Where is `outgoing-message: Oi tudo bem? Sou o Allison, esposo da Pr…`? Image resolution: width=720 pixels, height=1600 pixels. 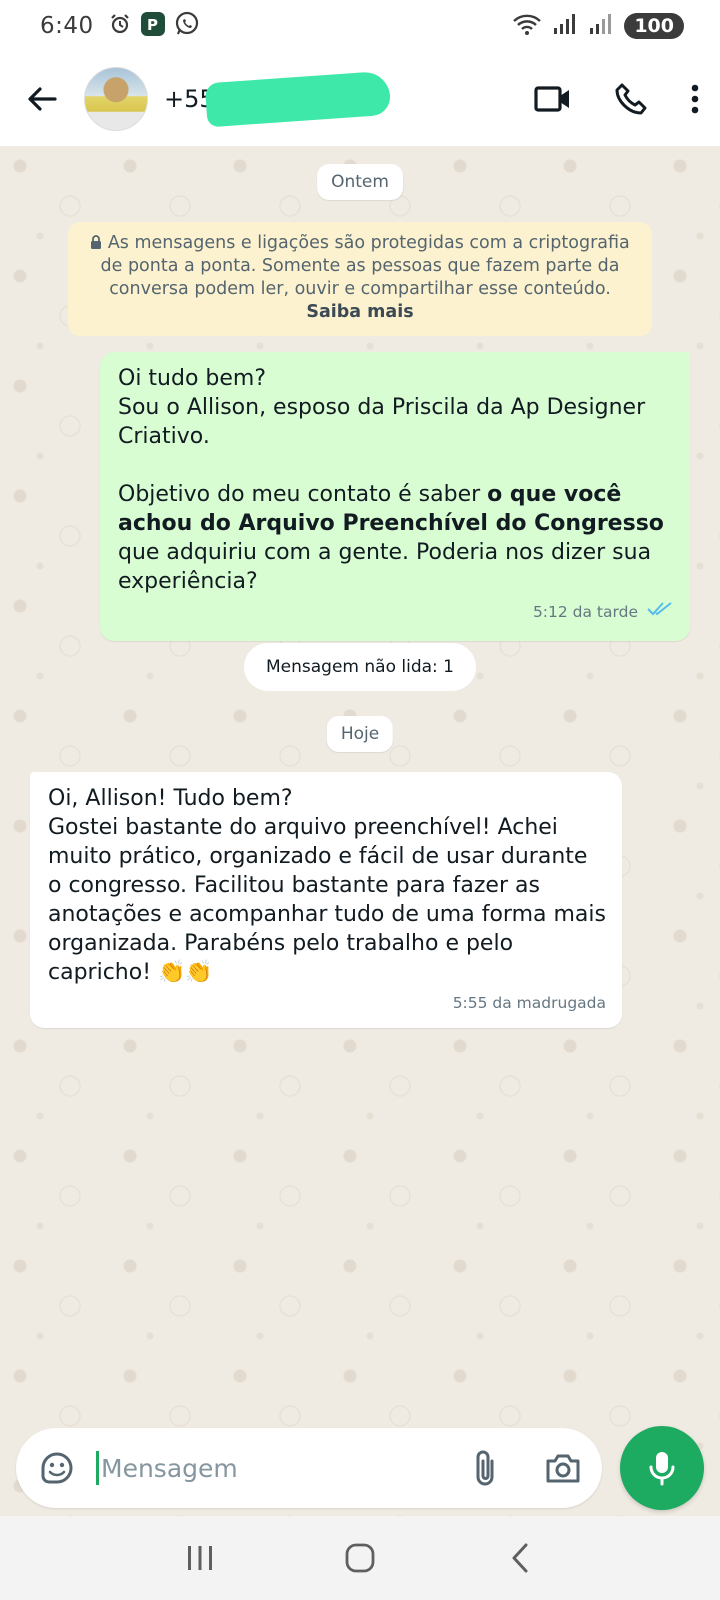
outgoing-message: Oi tudo bem? Sou o Allison, esposo da Pr… is located at coordinates (395, 496).